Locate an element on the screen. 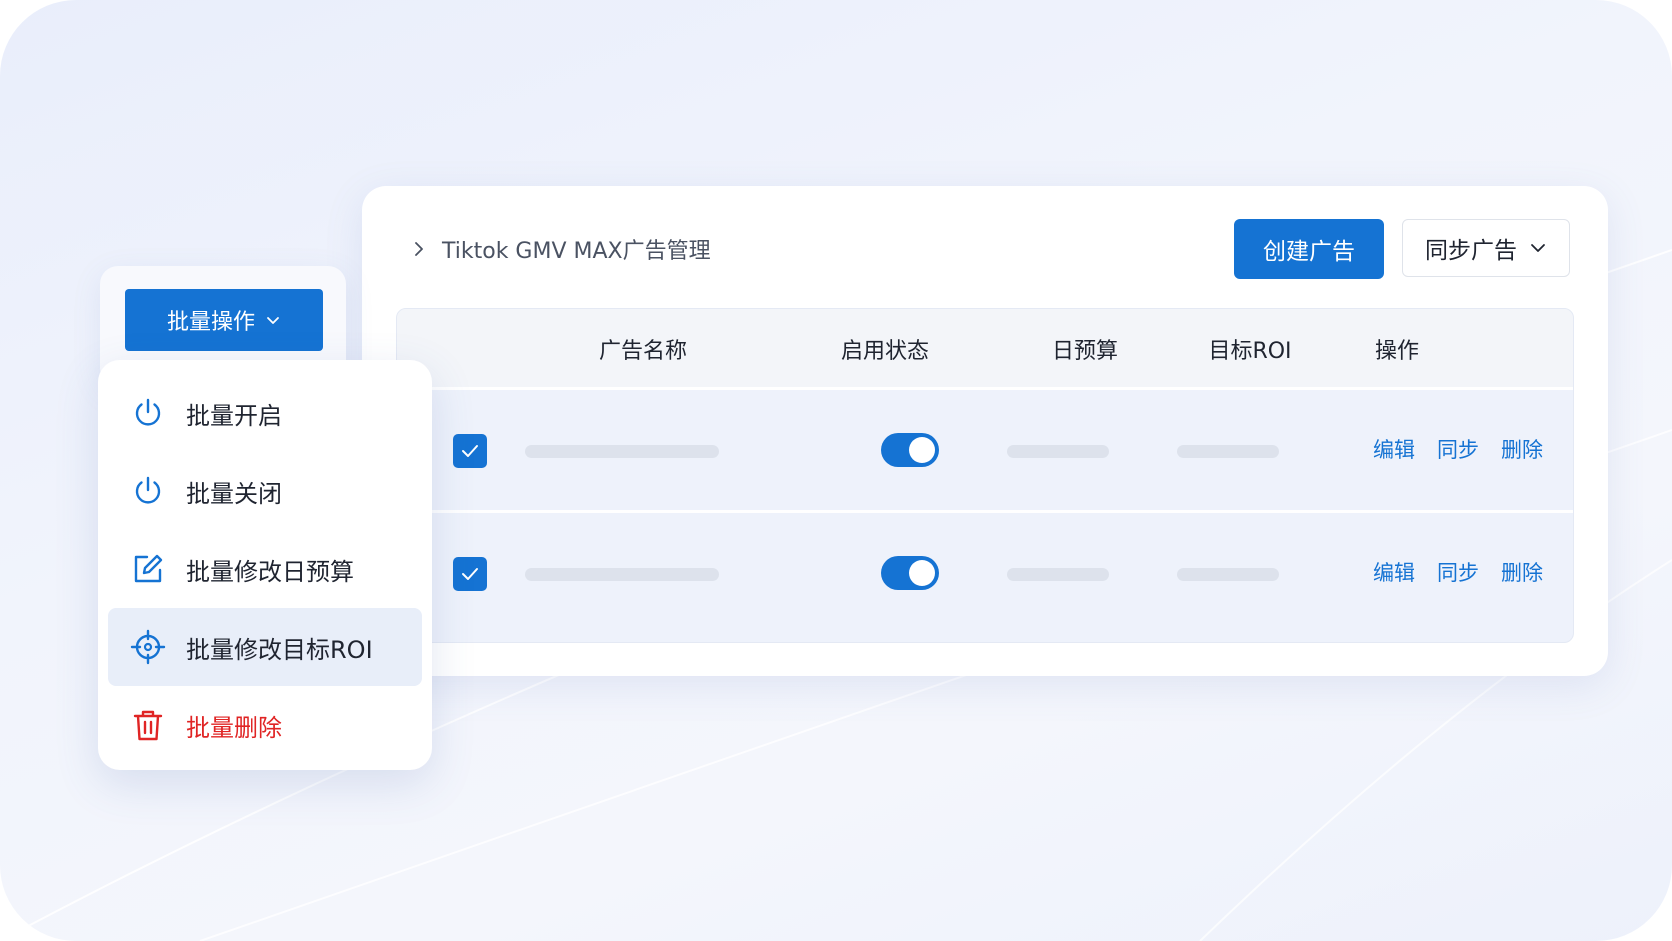  target-icon is located at coordinates (148, 647).